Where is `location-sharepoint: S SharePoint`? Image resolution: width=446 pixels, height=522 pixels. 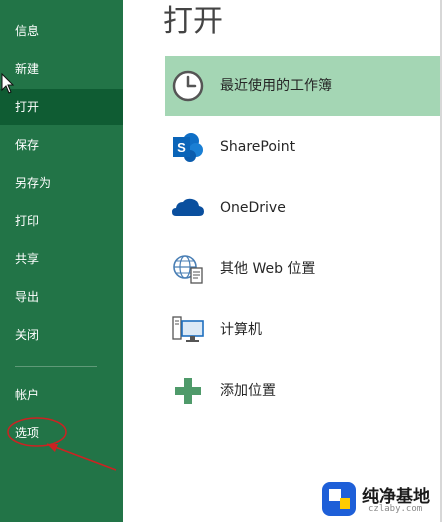
location-sharepoint: S SharePoint is located at coordinates (302, 147).